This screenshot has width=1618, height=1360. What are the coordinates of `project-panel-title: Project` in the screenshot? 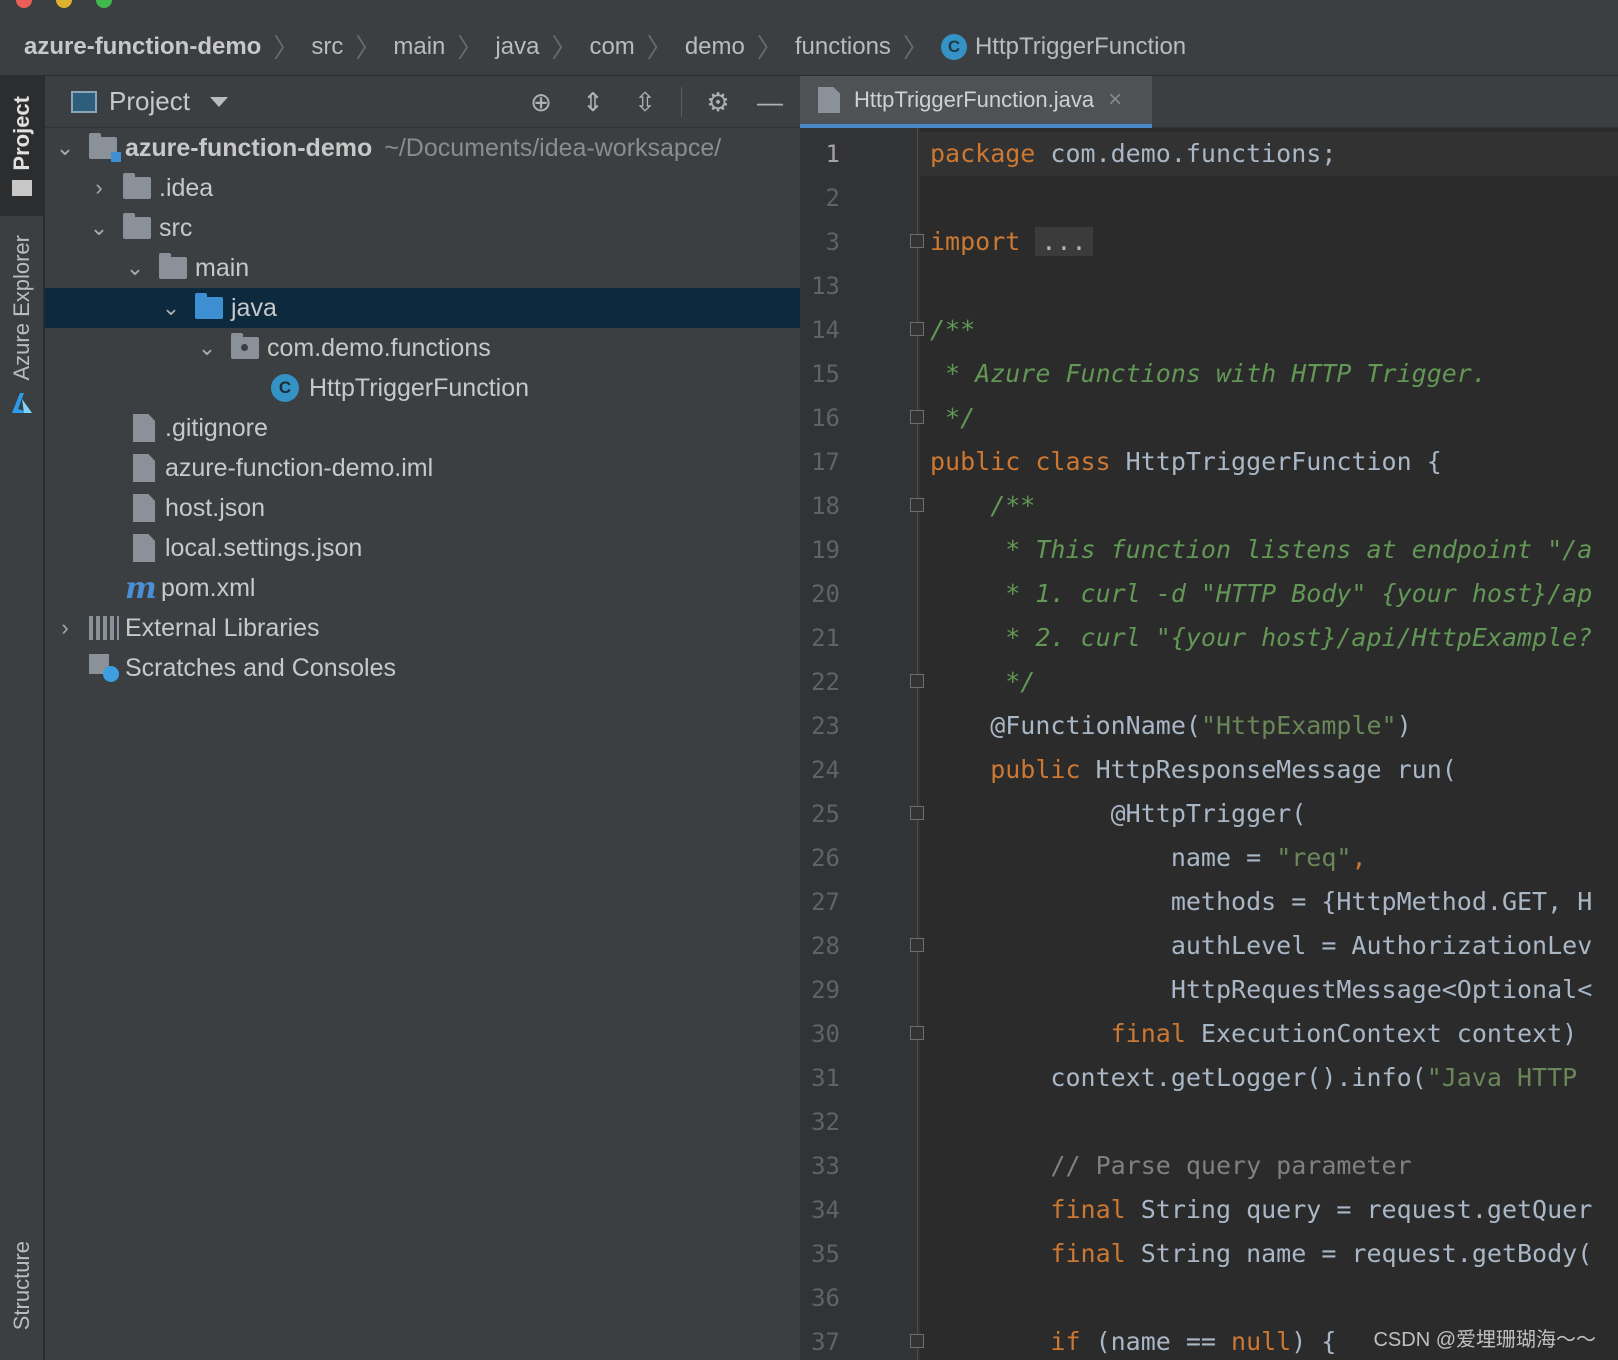 It's located at (149, 101).